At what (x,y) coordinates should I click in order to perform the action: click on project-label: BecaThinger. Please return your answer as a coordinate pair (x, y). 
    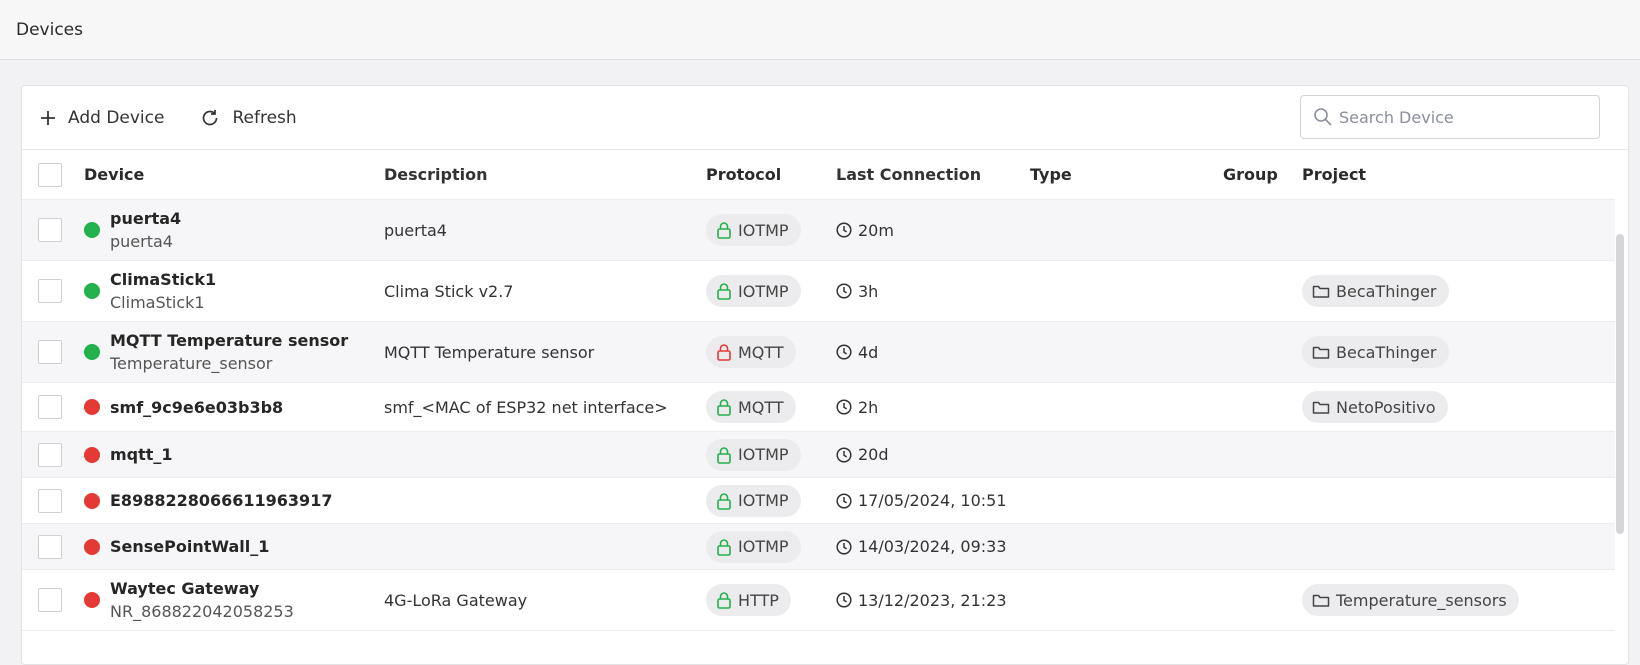
    Looking at the image, I should click on (1386, 291).